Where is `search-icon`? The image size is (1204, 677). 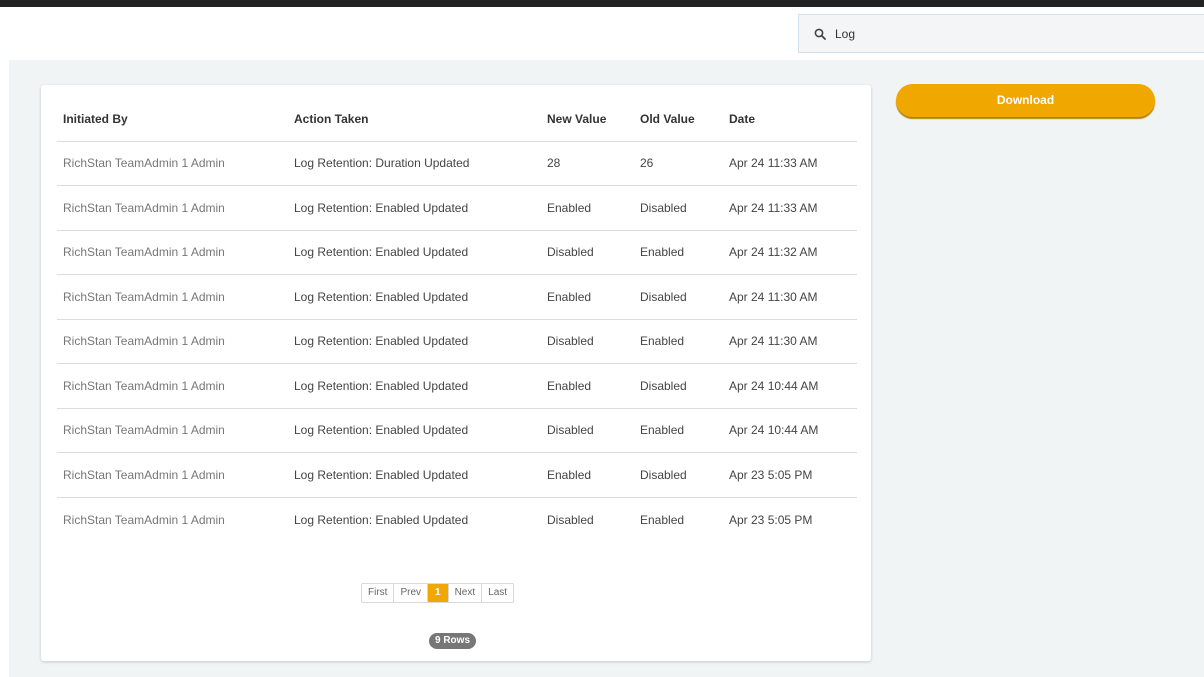 search-icon is located at coordinates (820, 34).